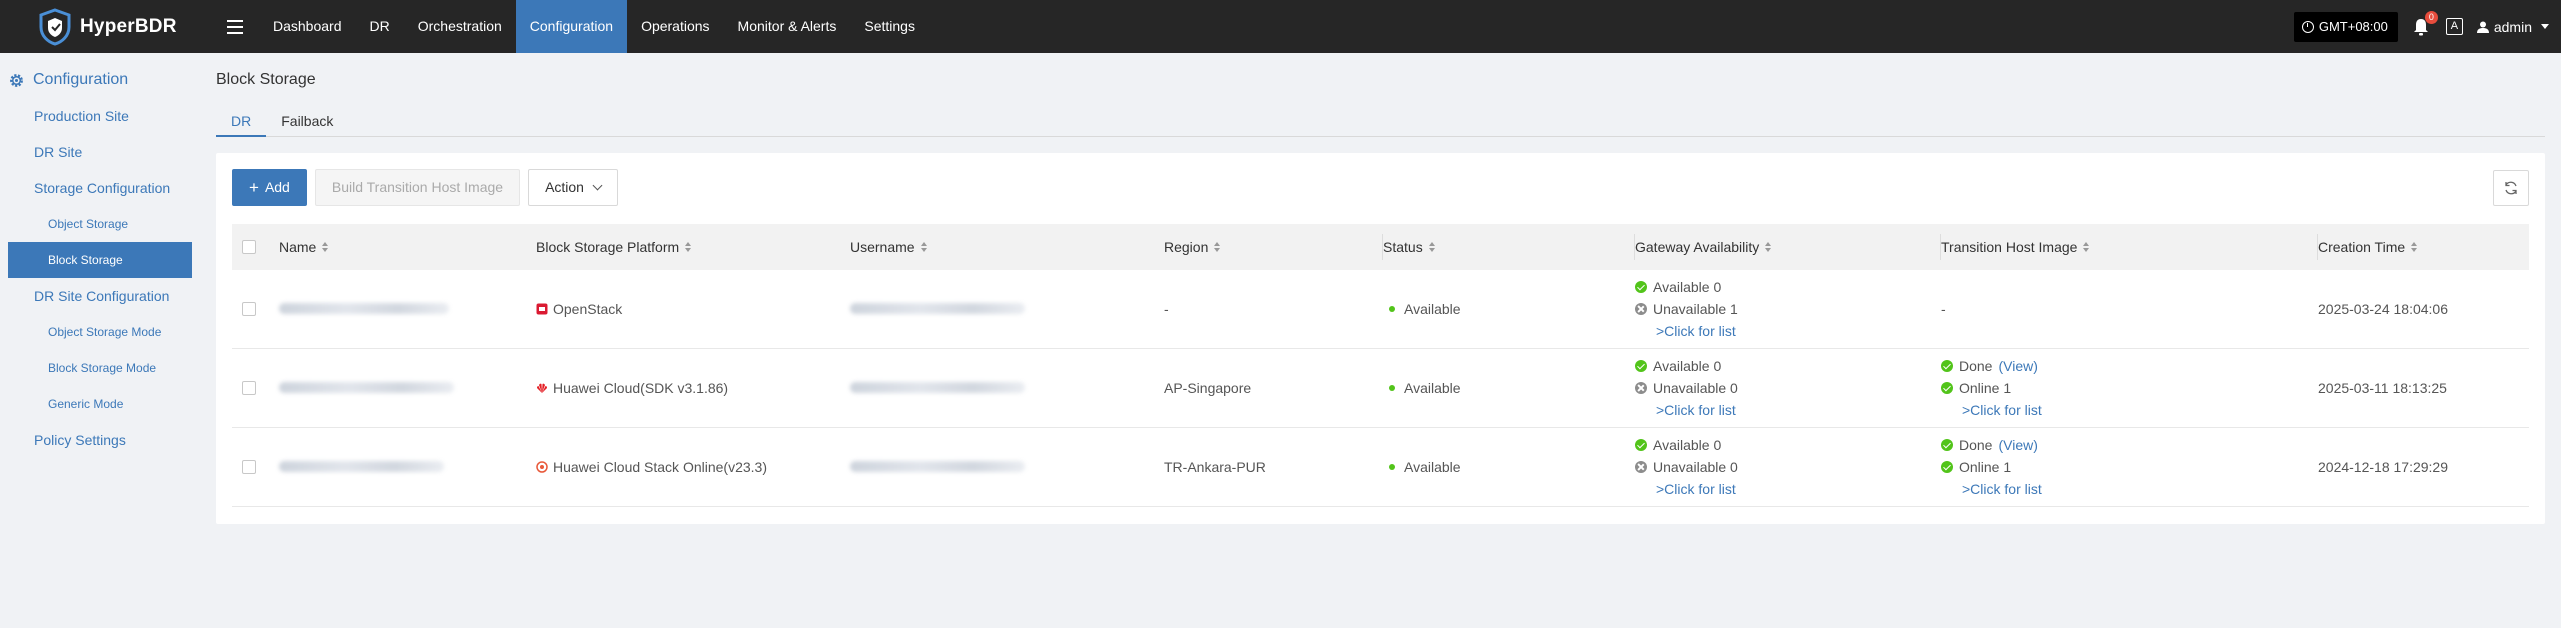 Image resolution: width=2561 pixels, height=628 pixels. Describe the element at coordinates (100, 224) in the screenshot. I see `sidebar-item-object-storage: Object Storage` at that location.